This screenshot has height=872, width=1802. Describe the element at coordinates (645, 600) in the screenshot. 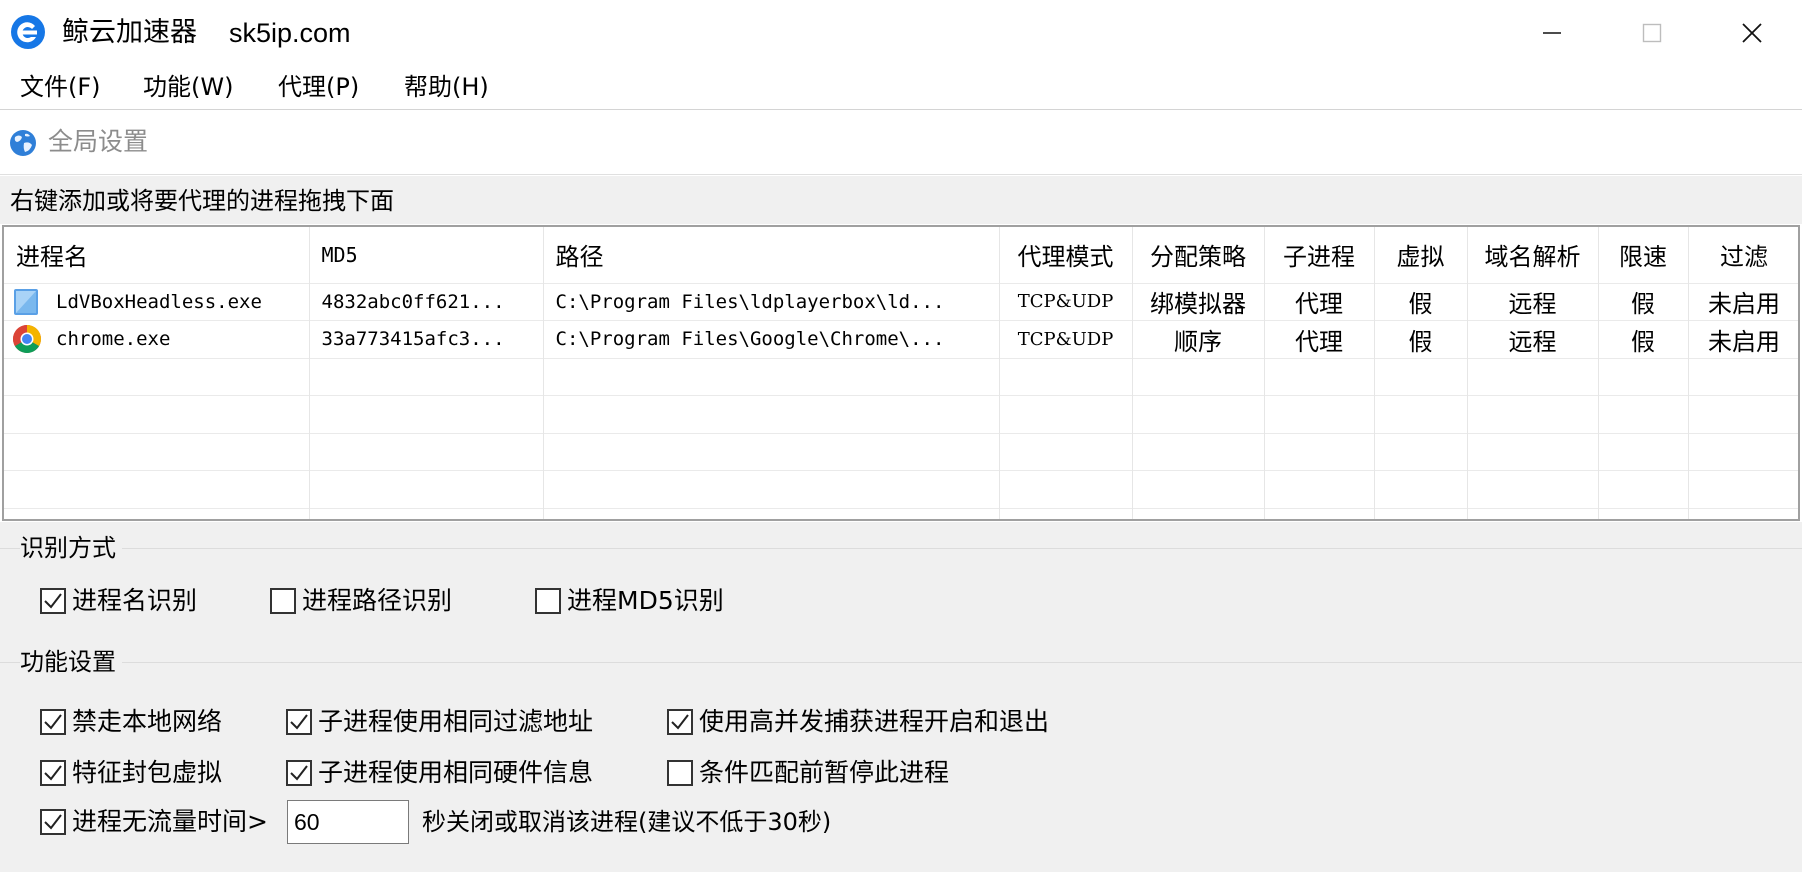

I see `checkbox-label: 进程MD5识别` at that location.